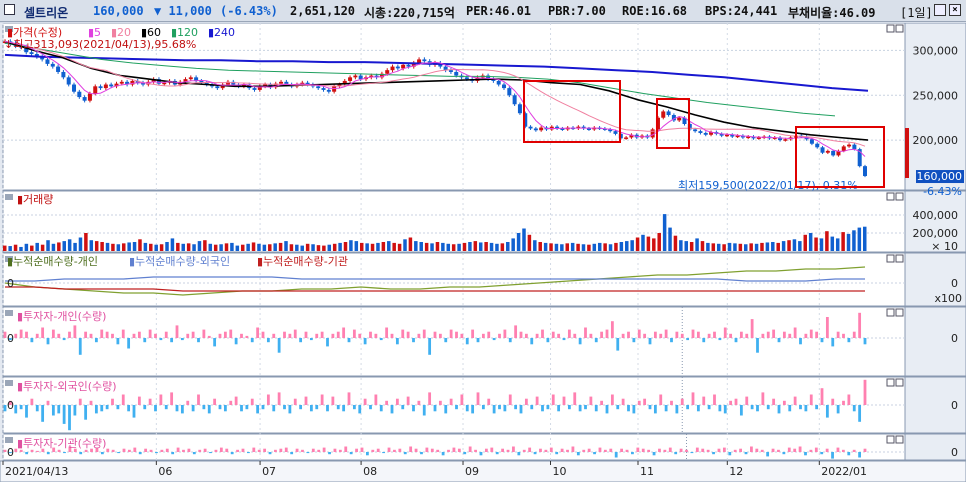 Image resolution: width=966 pixels, height=482 pixels. Describe the element at coordinates (10, 283) in the screenshot. I see `net-buy-left-tick: 0` at that location.